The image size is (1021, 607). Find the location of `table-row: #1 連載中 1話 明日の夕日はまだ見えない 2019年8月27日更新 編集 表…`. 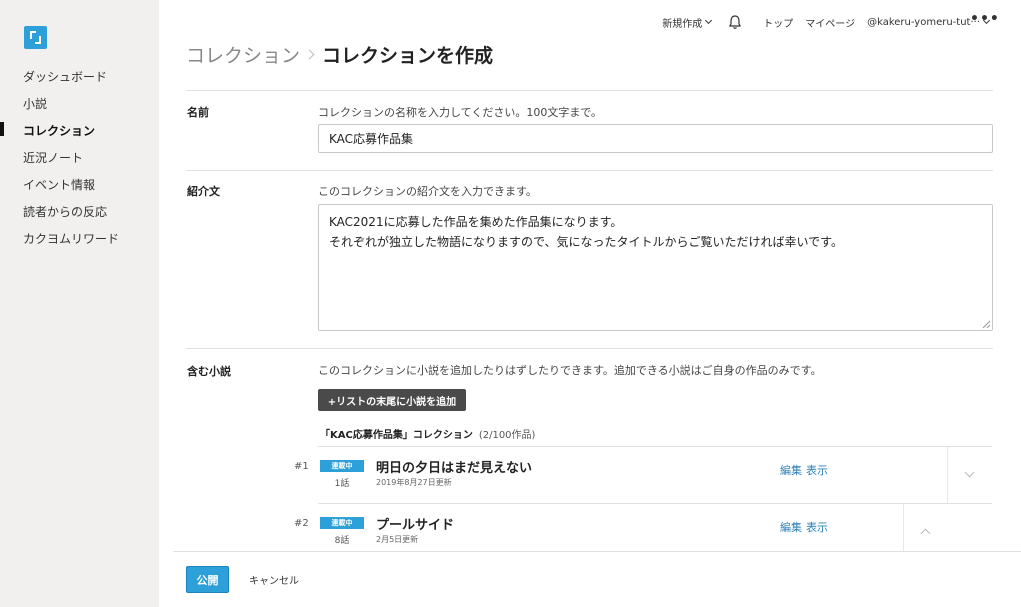

table-row: #1 連載中 1話 明日の夕日はまだ見えない 2019年8月27日更新 編集 表… is located at coordinates (643, 474).